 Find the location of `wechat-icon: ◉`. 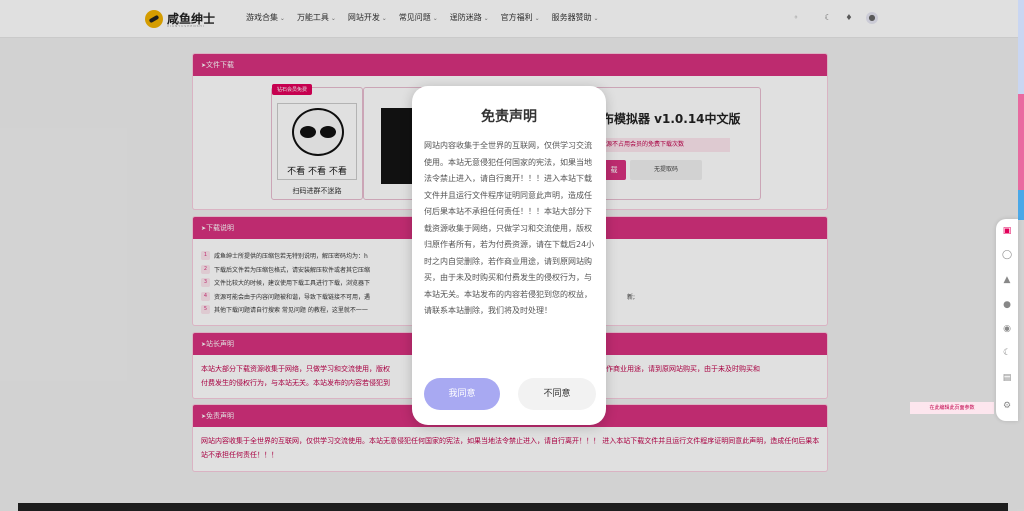

wechat-icon: ◉ is located at coordinates (1007, 329).